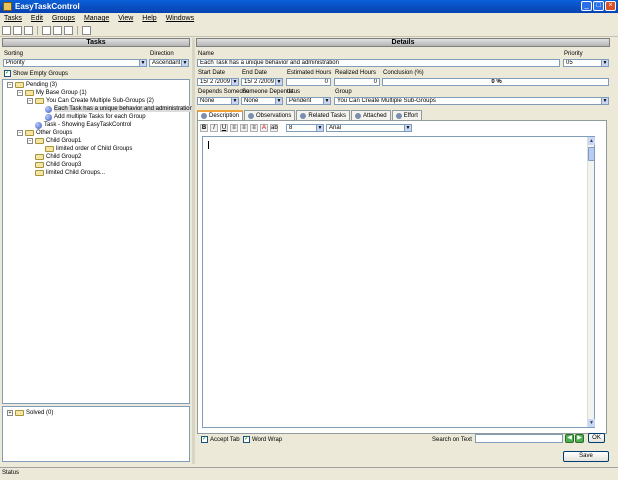 This screenshot has width=618, height=480. I want to click on search-prev-icon: ◀, so click(569, 438).